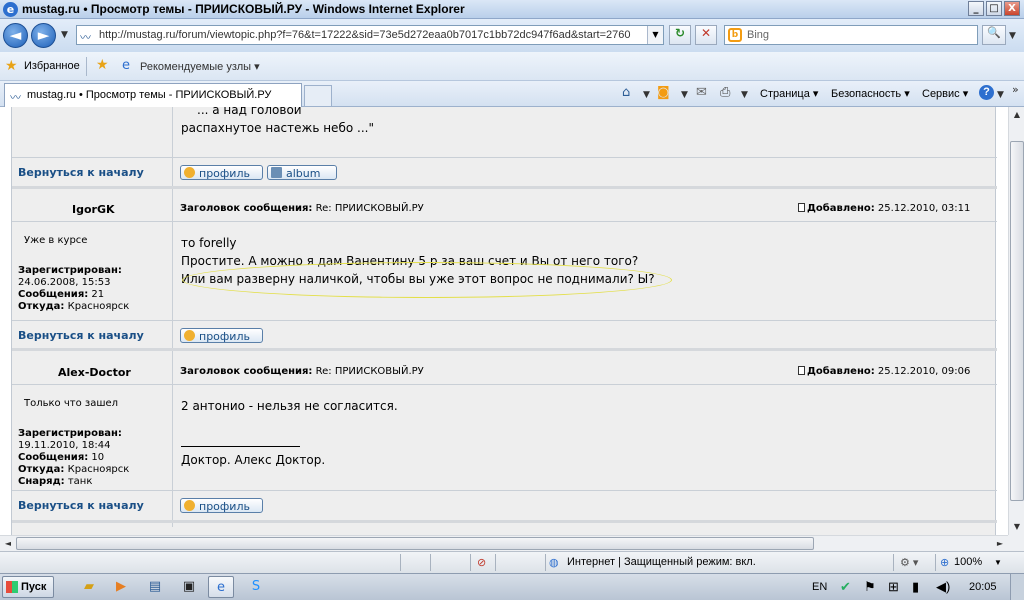  Describe the element at coordinates (1012, 36) in the screenshot. I see `search-options-icon: ▼` at that location.